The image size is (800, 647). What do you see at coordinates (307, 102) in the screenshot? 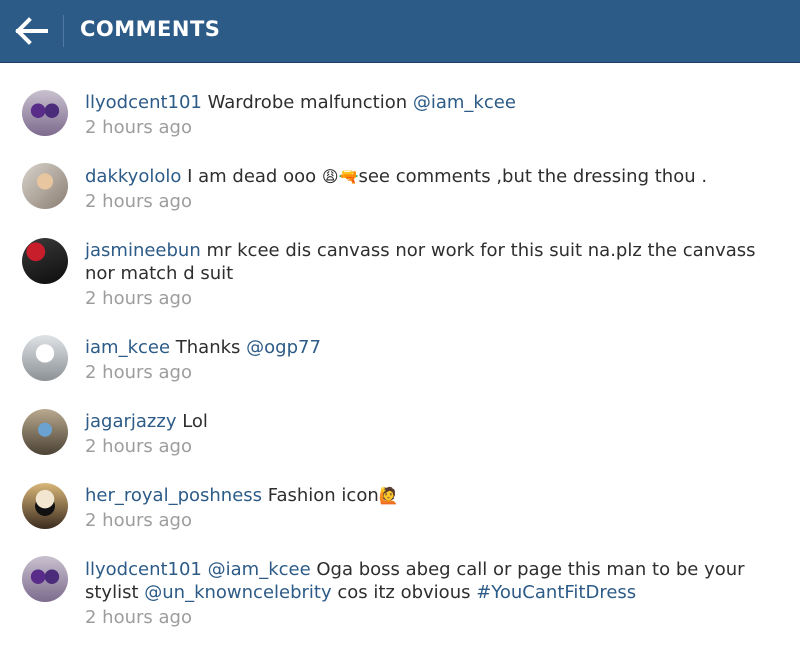
I see `comment-body-text: Wardrobe malfunction` at bounding box center [307, 102].